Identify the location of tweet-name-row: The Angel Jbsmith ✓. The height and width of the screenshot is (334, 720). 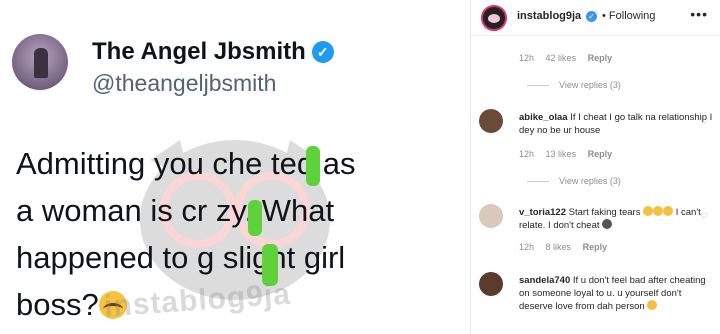
(213, 52).